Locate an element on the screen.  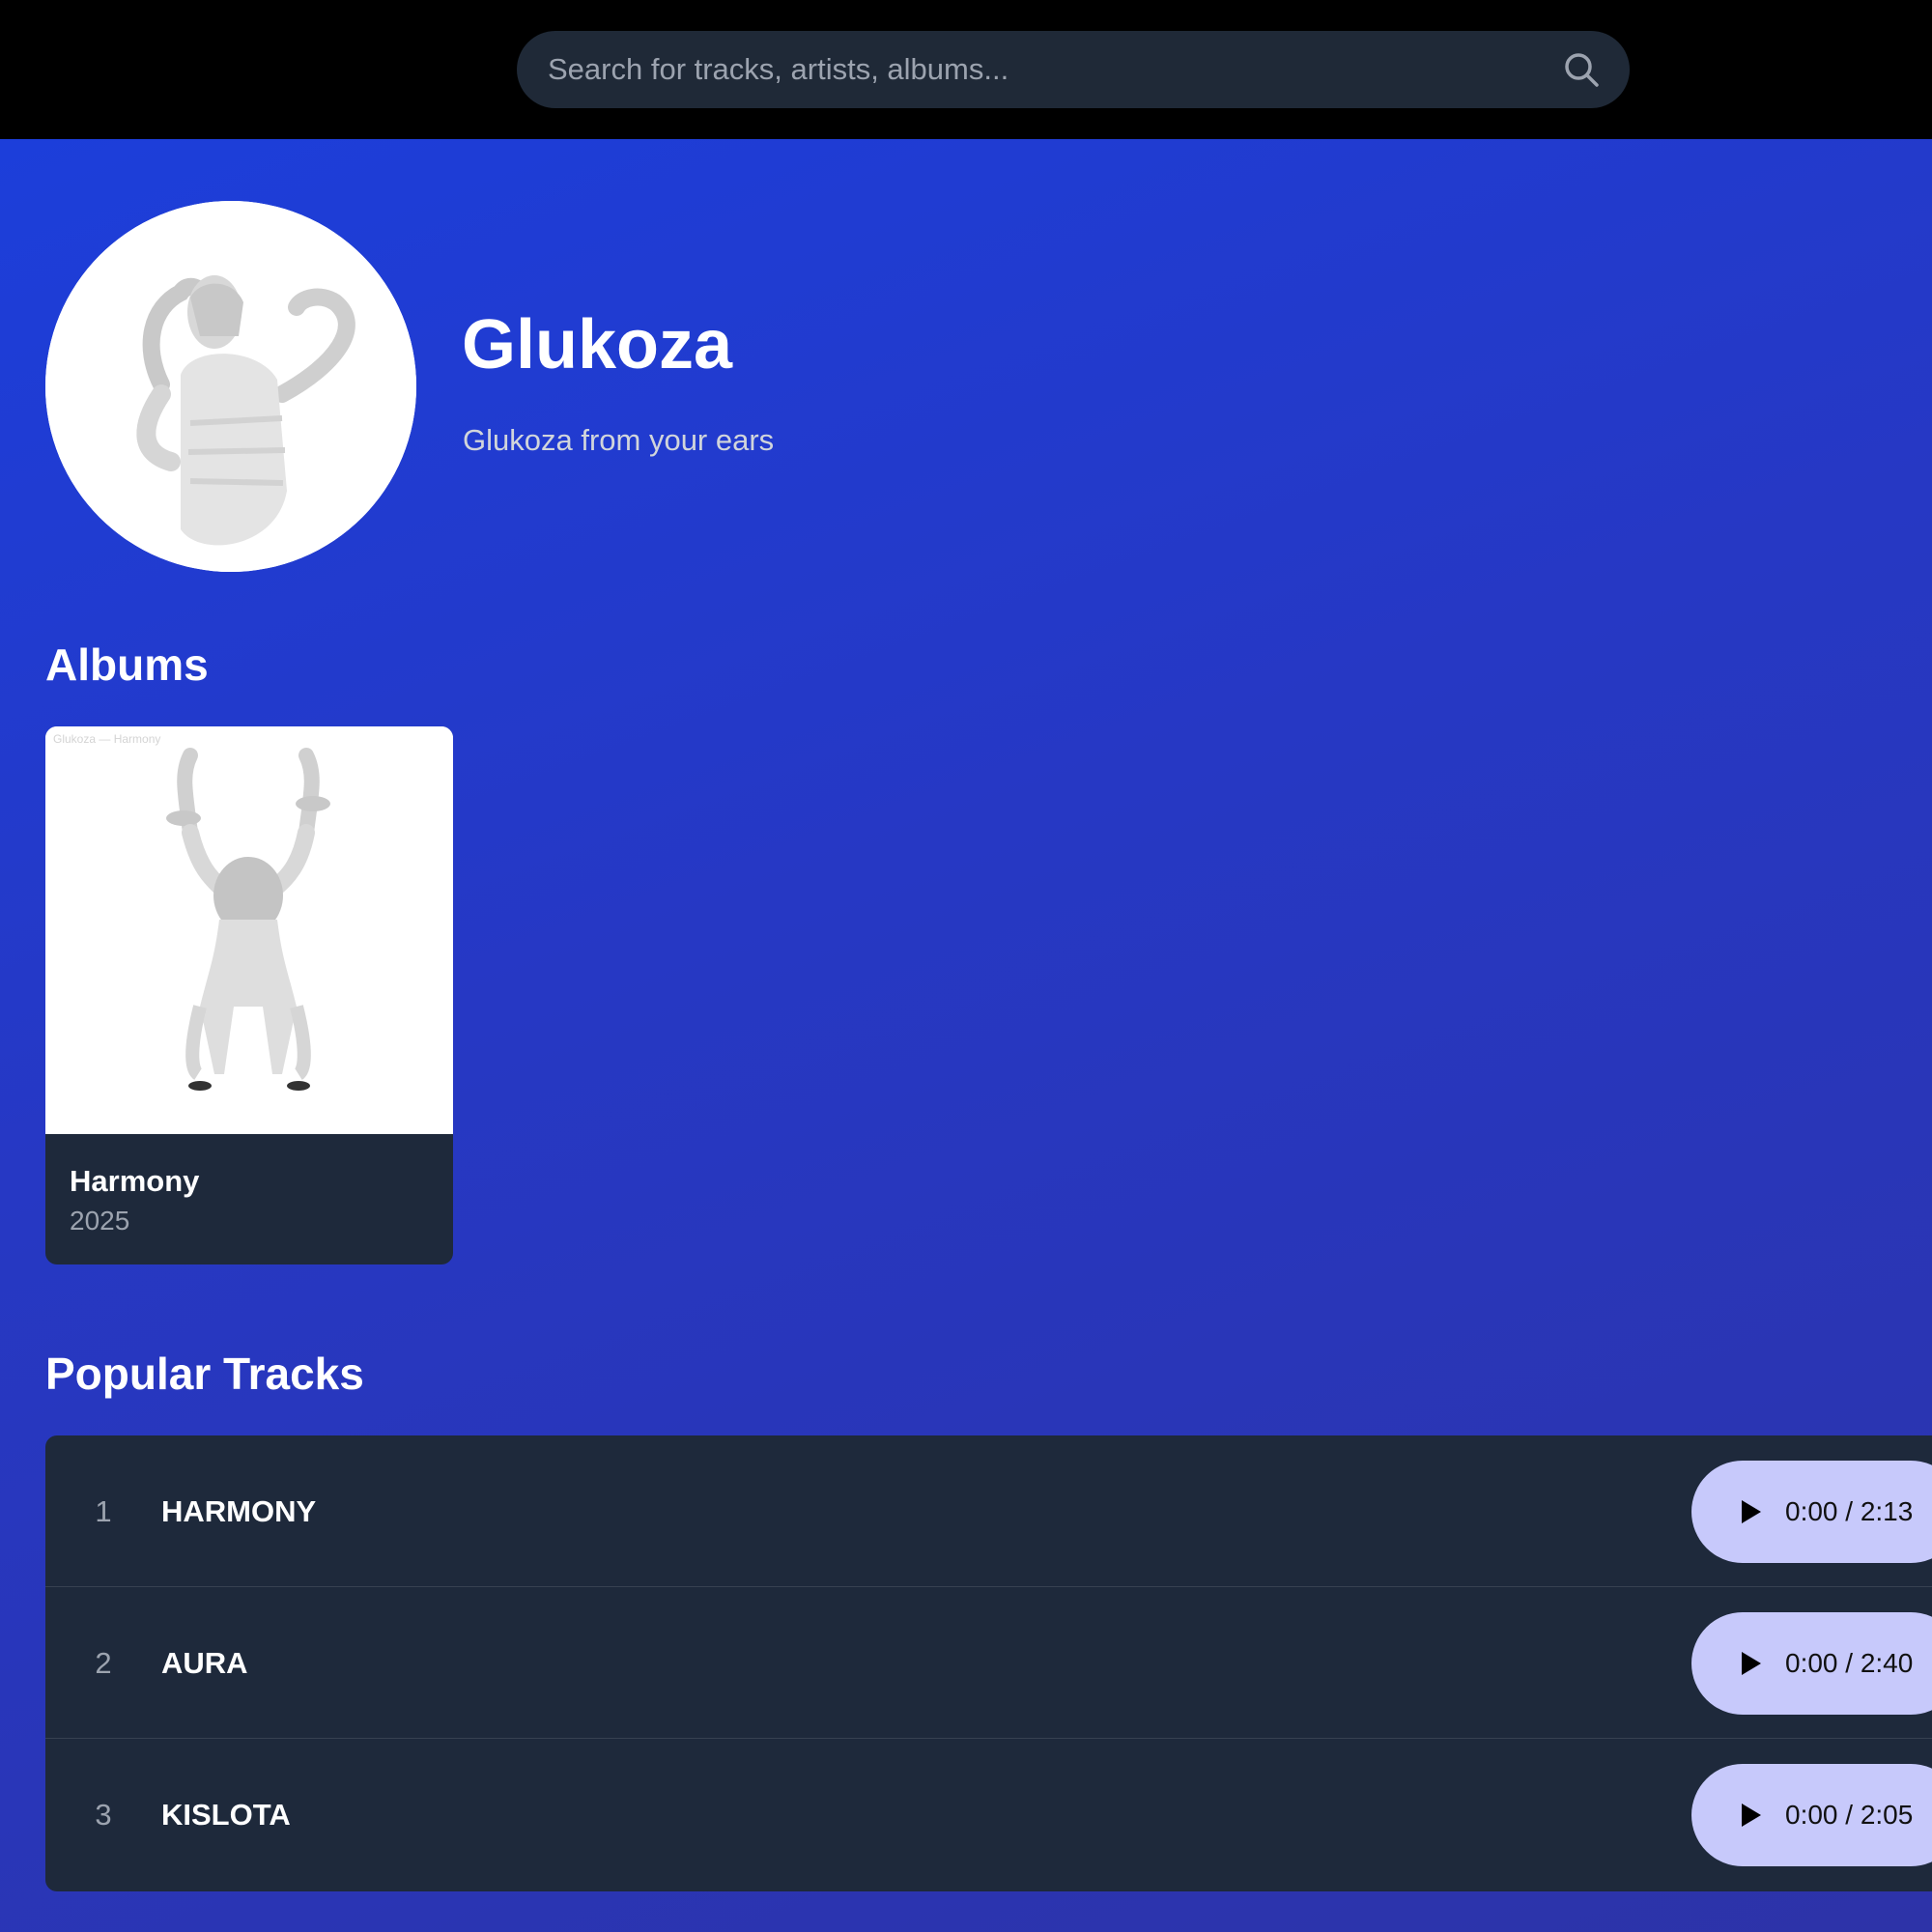
track-title: HARMONY is located at coordinates (239, 1511).